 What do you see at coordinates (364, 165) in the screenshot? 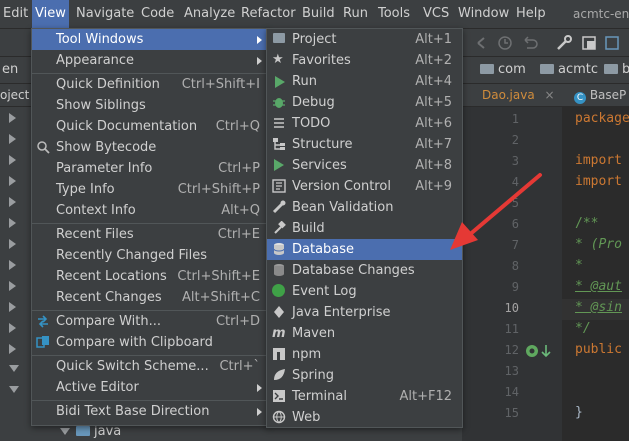
I see `menu-item-services: Services Alt+8` at bounding box center [364, 165].